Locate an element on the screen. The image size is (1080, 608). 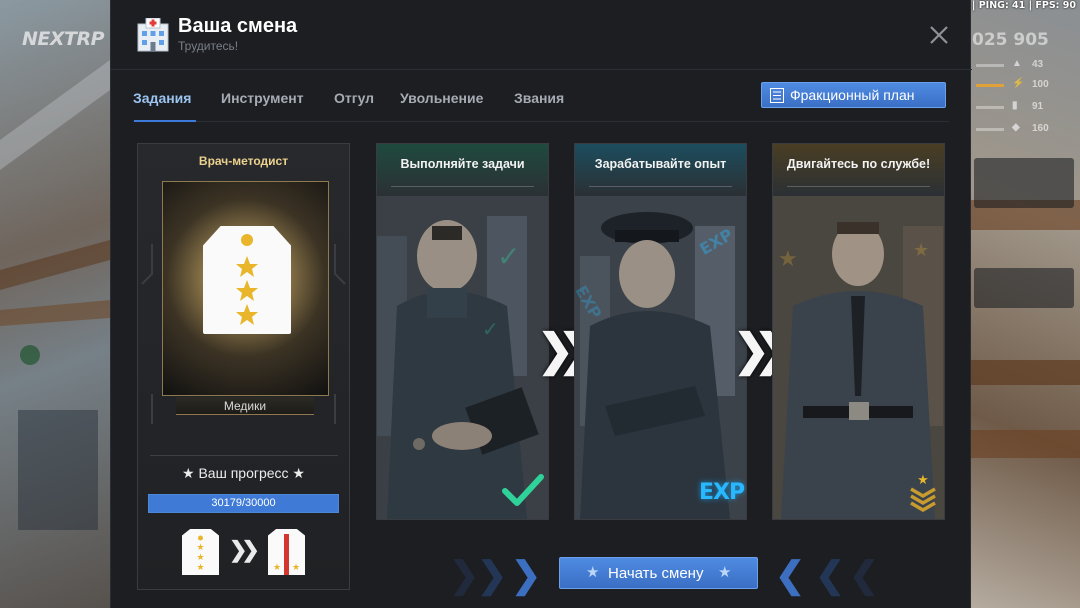
shirt-icon: ▲ is located at coordinates (1017, 63).